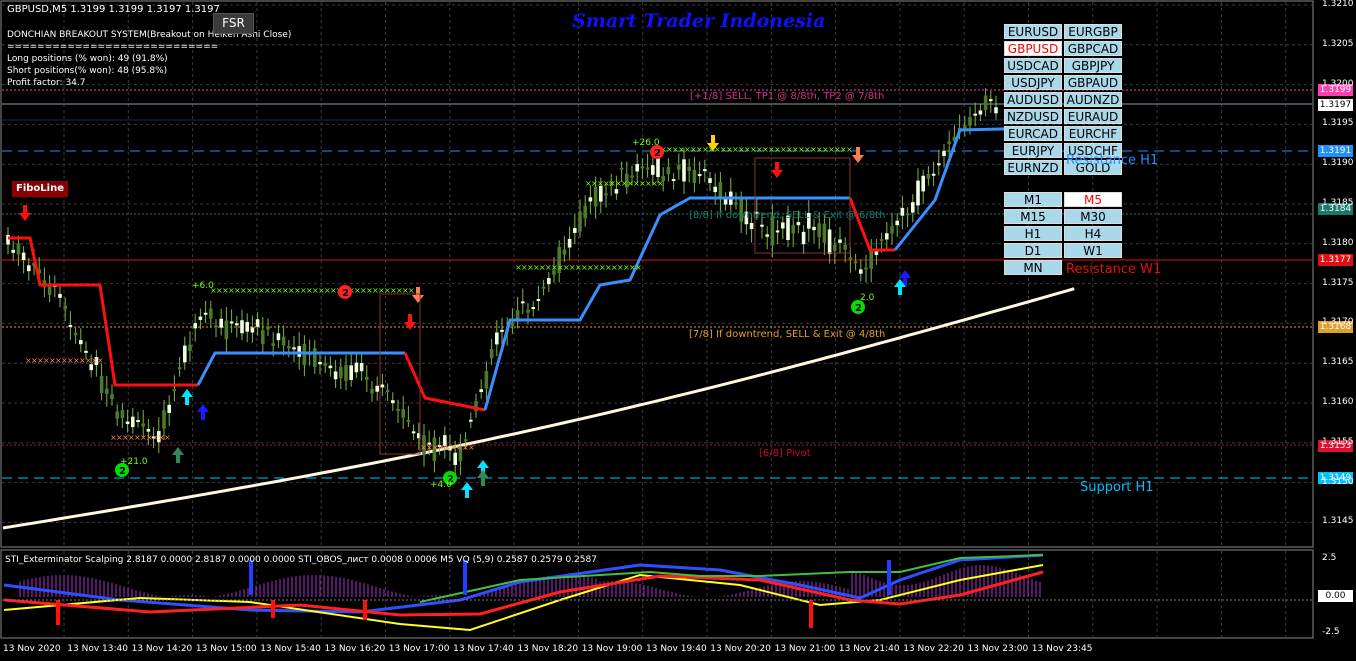  Describe the element at coordinates (233, 23) in the screenshot. I see `fsr-button: FSR` at that location.